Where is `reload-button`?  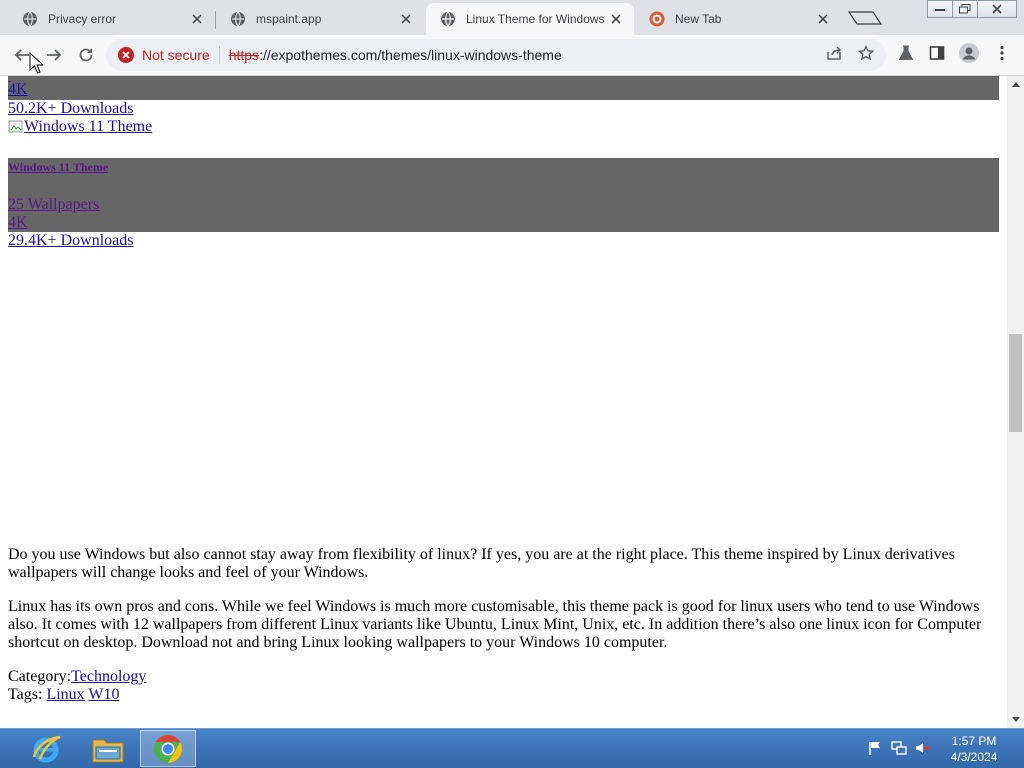
reload-button is located at coordinates (86, 55).